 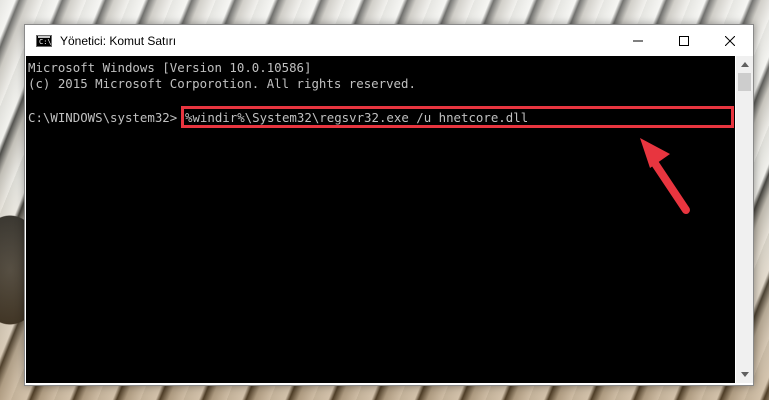 I want to click on console-line: Microsoft Windows [Version 10.0.10586], so click(x=170, y=67).